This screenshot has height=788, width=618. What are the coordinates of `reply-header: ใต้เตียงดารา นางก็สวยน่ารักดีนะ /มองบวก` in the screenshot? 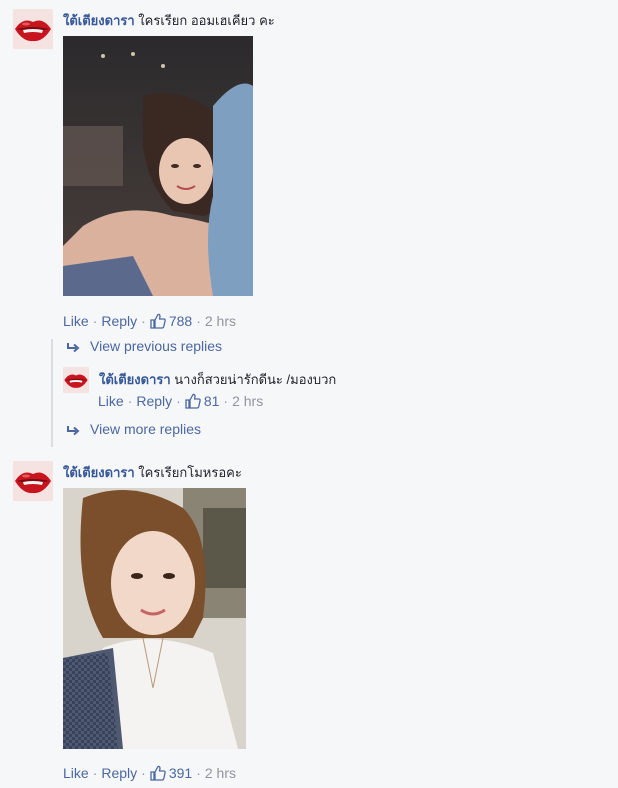 It's located at (217, 379).